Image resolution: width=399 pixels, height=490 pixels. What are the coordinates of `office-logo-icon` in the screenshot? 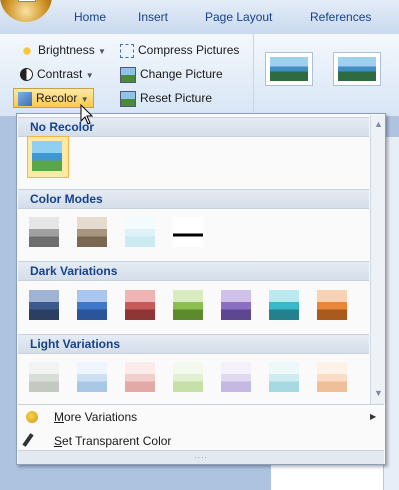 It's located at (27, 1).